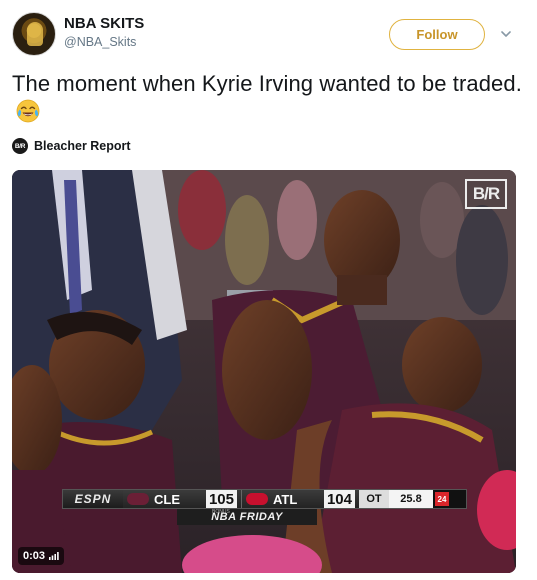 Image resolution: width=537 pixels, height=580 pixels. Describe the element at coordinates (182, 499) in the screenshot. I see `home-team: CLE 105` at that location.